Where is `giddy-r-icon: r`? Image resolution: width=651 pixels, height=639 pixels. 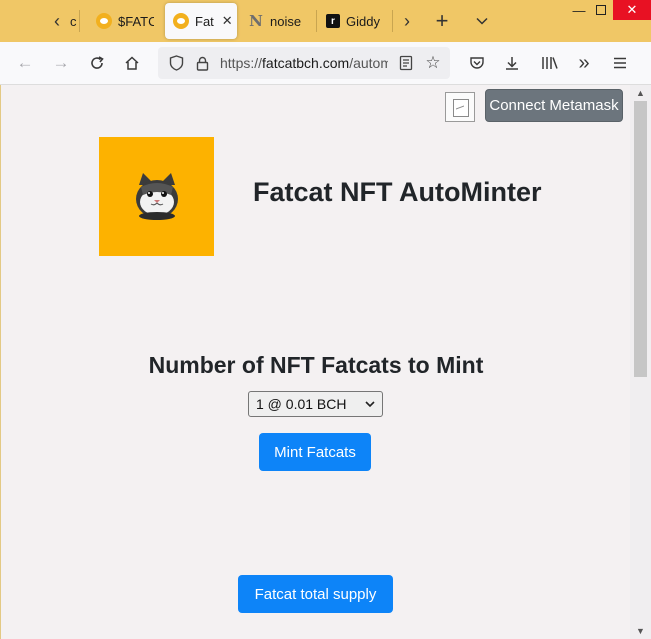
giddy-r-icon: r is located at coordinates (333, 21).